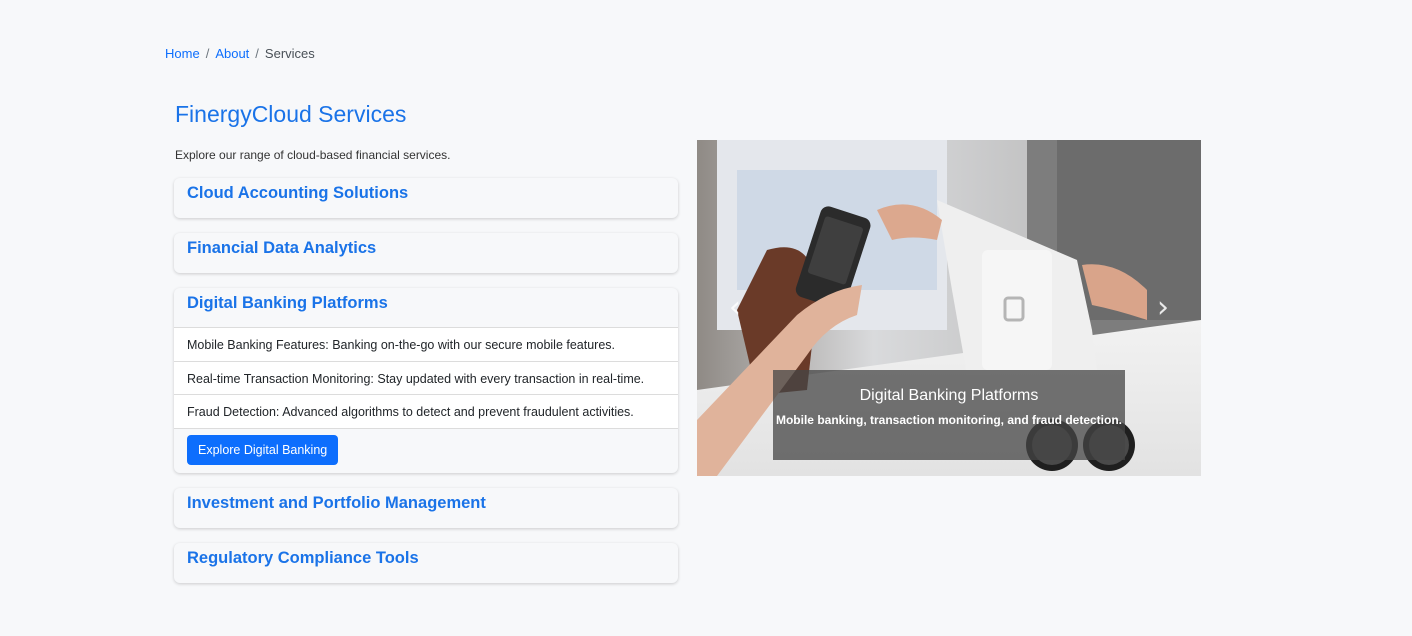 The width and height of the screenshot is (1412, 636). I want to click on accordion-header-regulatory: Regulatory Compliance Tools, so click(426, 563).